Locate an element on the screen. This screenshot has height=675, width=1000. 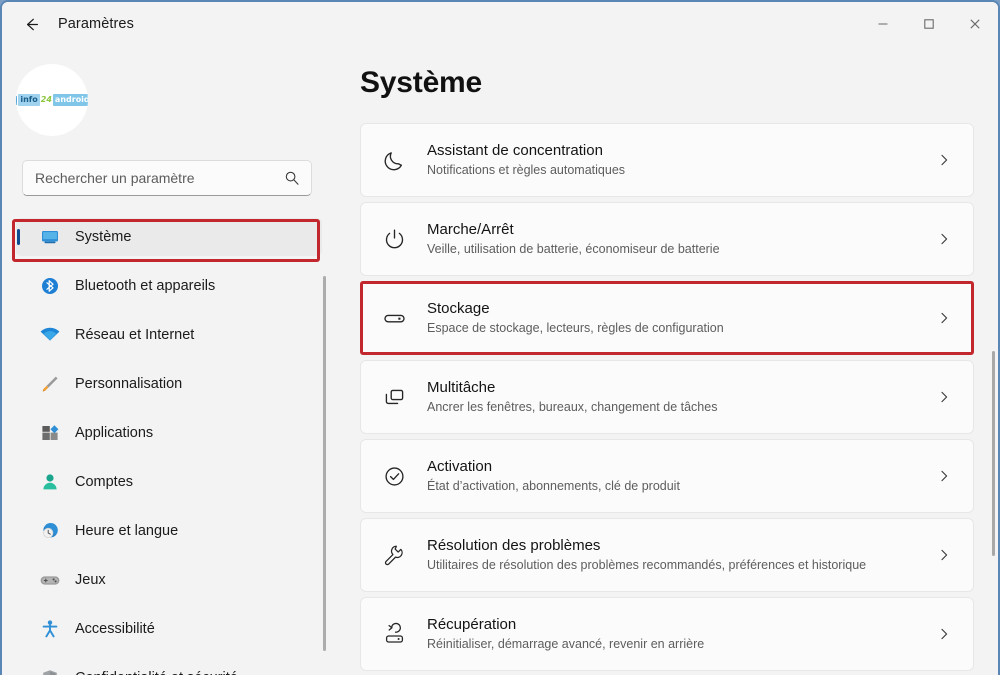
logo-bars-icon is located at coordinates (17, 100).